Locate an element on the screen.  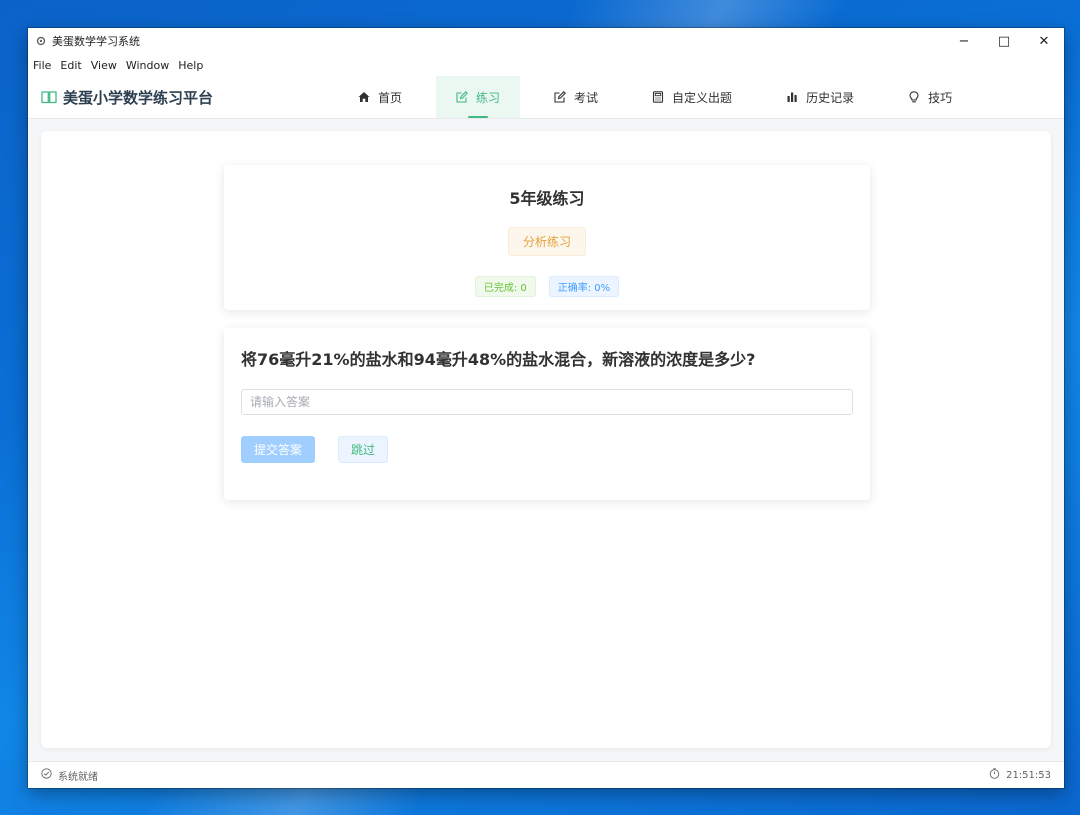
home-icon is located at coordinates (364, 97).